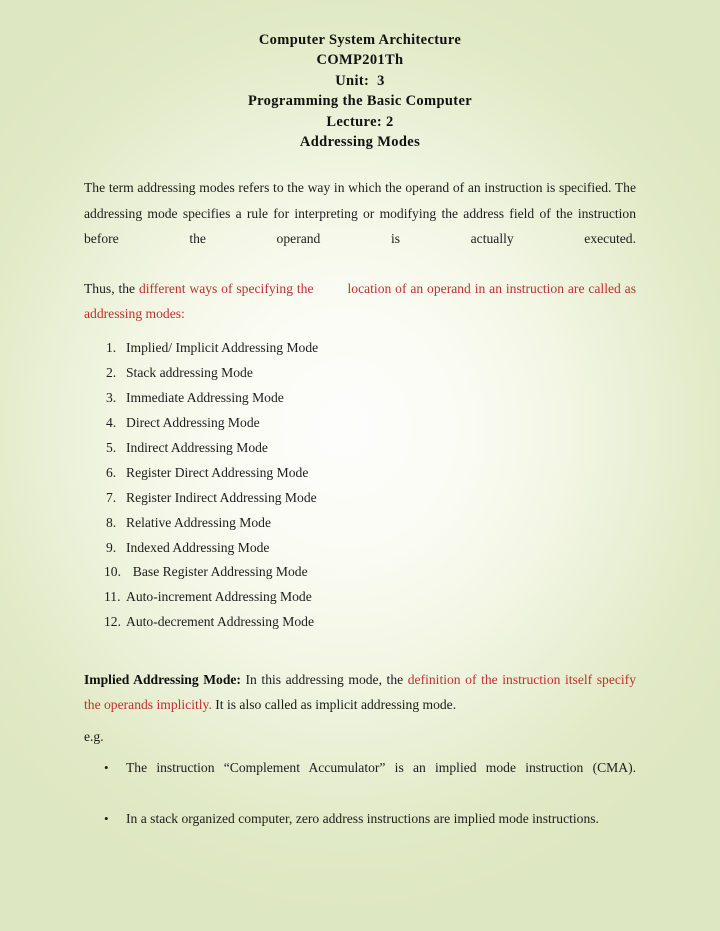  Describe the element at coordinates (324, 679) in the screenshot. I see `implied-text-before: In this addressing mode, the` at that location.